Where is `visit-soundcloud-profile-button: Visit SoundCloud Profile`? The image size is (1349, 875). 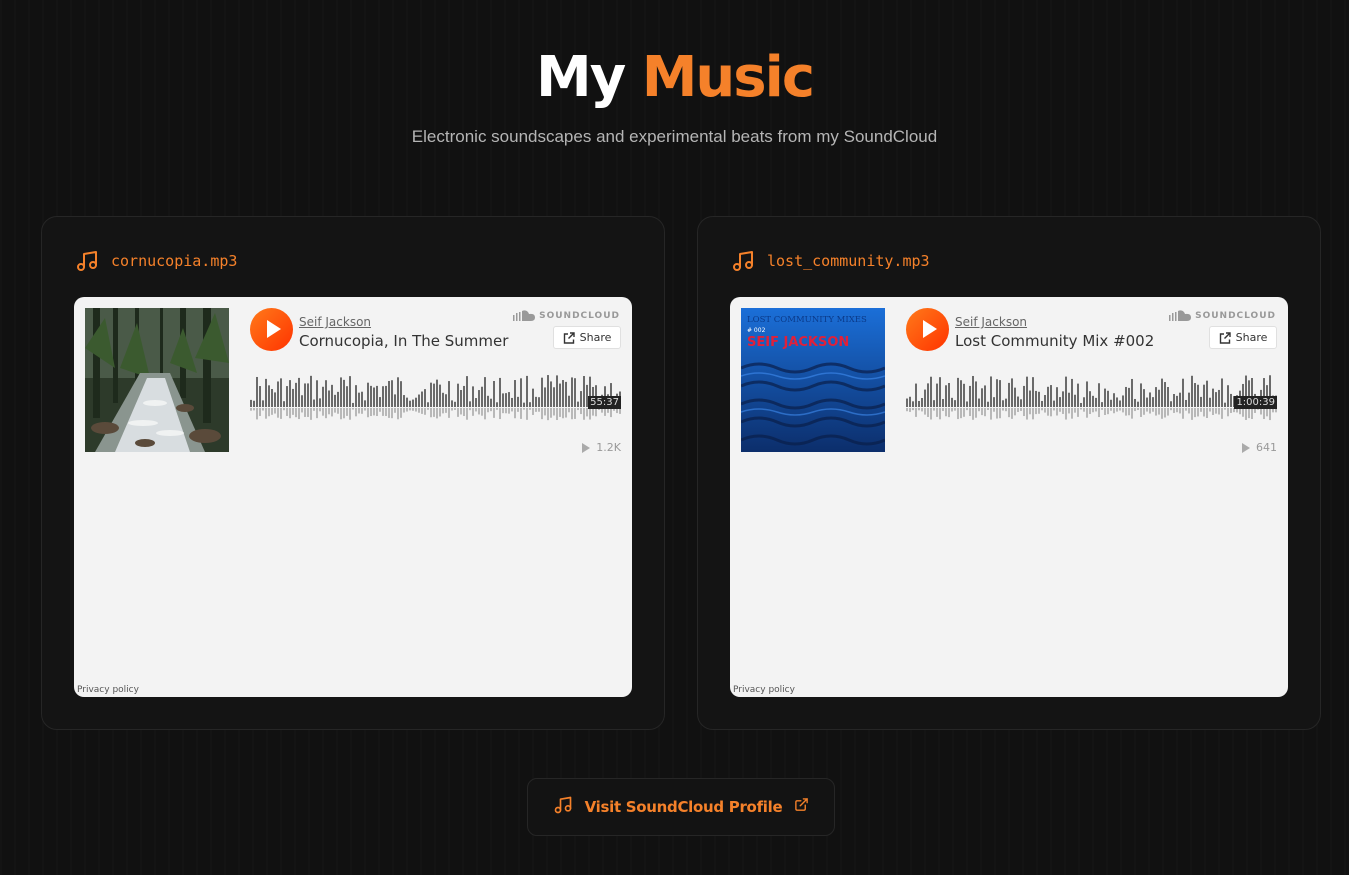 visit-soundcloud-profile-button: Visit SoundCloud Profile is located at coordinates (681, 807).